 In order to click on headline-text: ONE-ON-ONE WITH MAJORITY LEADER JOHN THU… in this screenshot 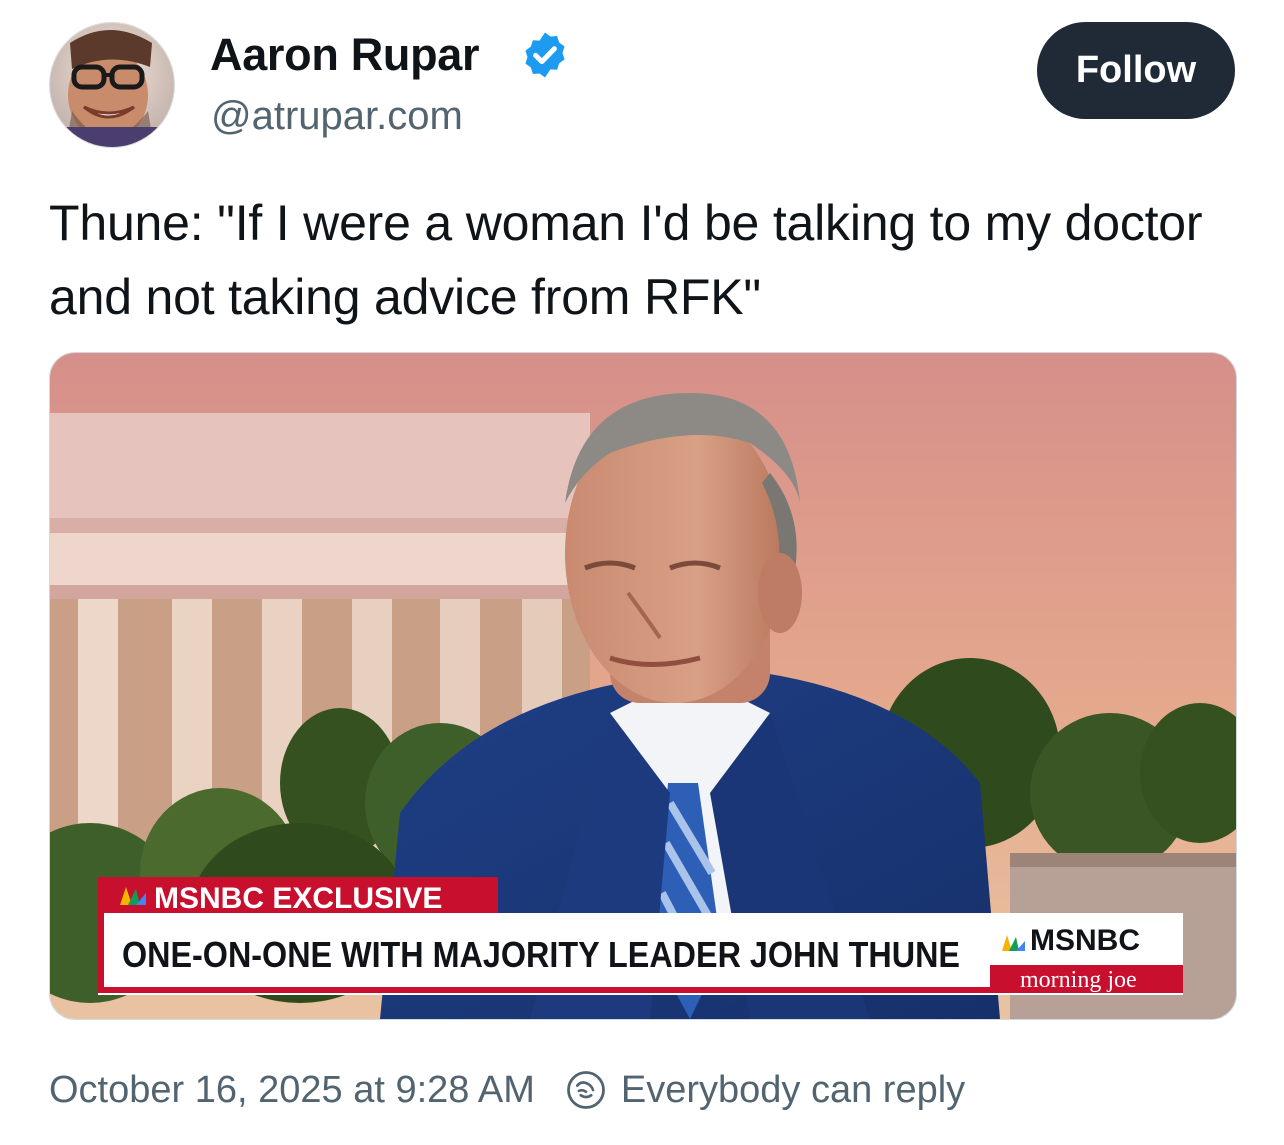, I will do `click(541, 954)`.